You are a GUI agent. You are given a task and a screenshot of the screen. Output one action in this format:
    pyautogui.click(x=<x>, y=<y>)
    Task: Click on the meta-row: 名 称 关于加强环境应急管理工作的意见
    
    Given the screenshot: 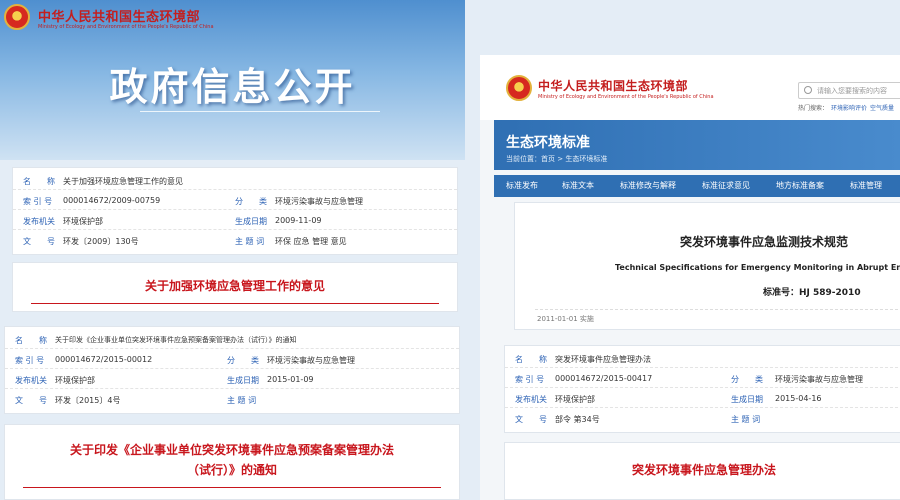 What is the action you would take?
    pyautogui.click(x=235, y=180)
    